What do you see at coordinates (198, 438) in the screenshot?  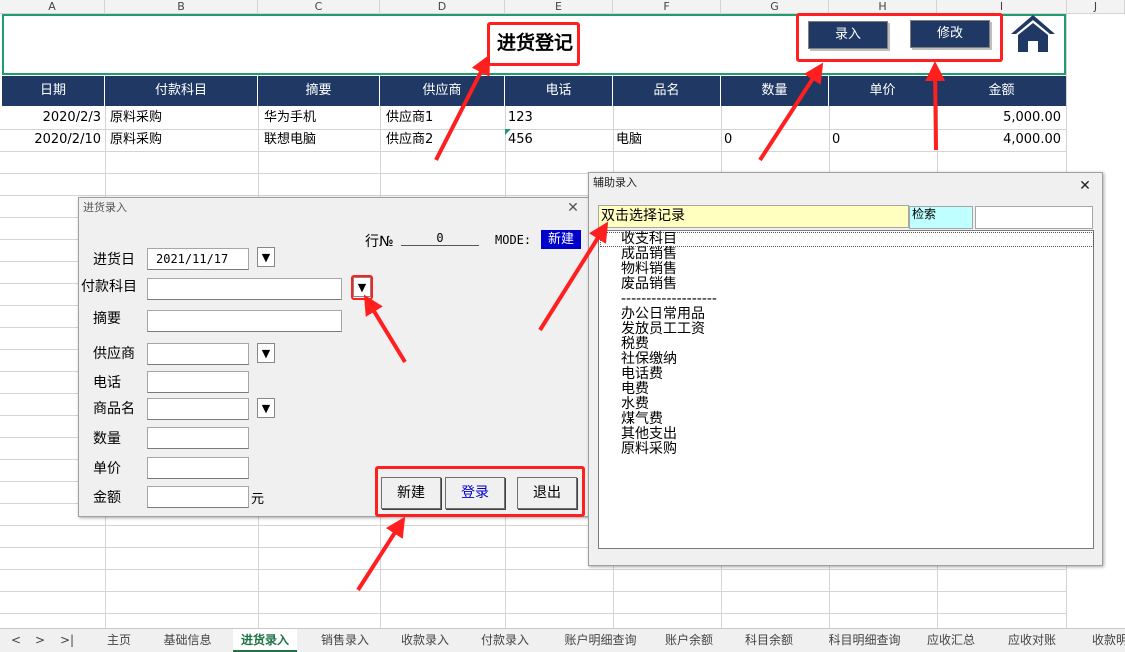 I see `qty-field` at bounding box center [198, 438].